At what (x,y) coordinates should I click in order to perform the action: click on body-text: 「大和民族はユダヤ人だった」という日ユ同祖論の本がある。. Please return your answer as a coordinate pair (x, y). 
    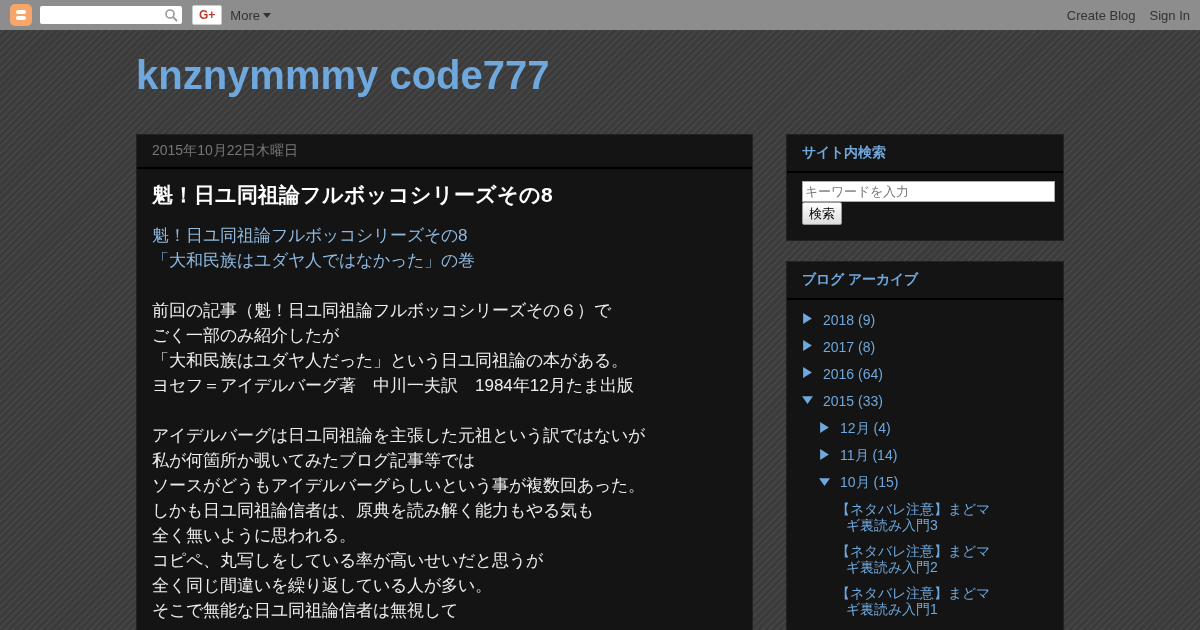
    Looking at the image, I should click on (390, 361).